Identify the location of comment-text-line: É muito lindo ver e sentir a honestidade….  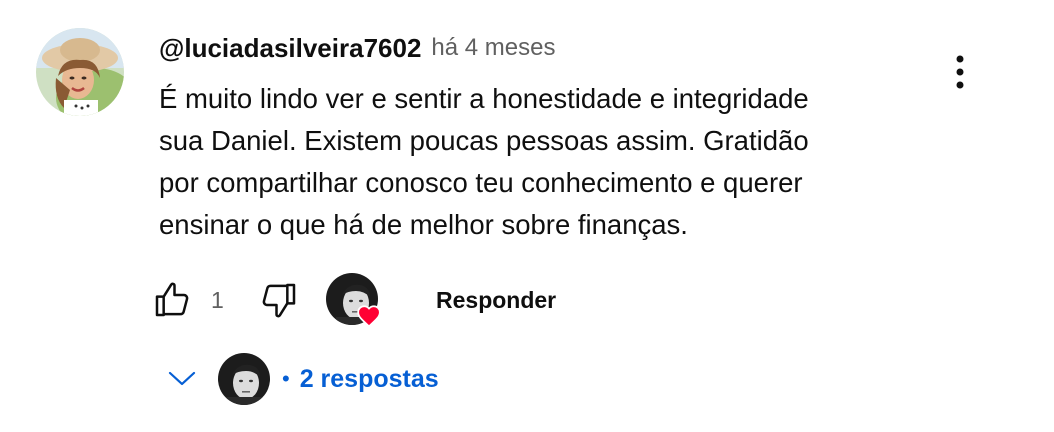
(484, 98).